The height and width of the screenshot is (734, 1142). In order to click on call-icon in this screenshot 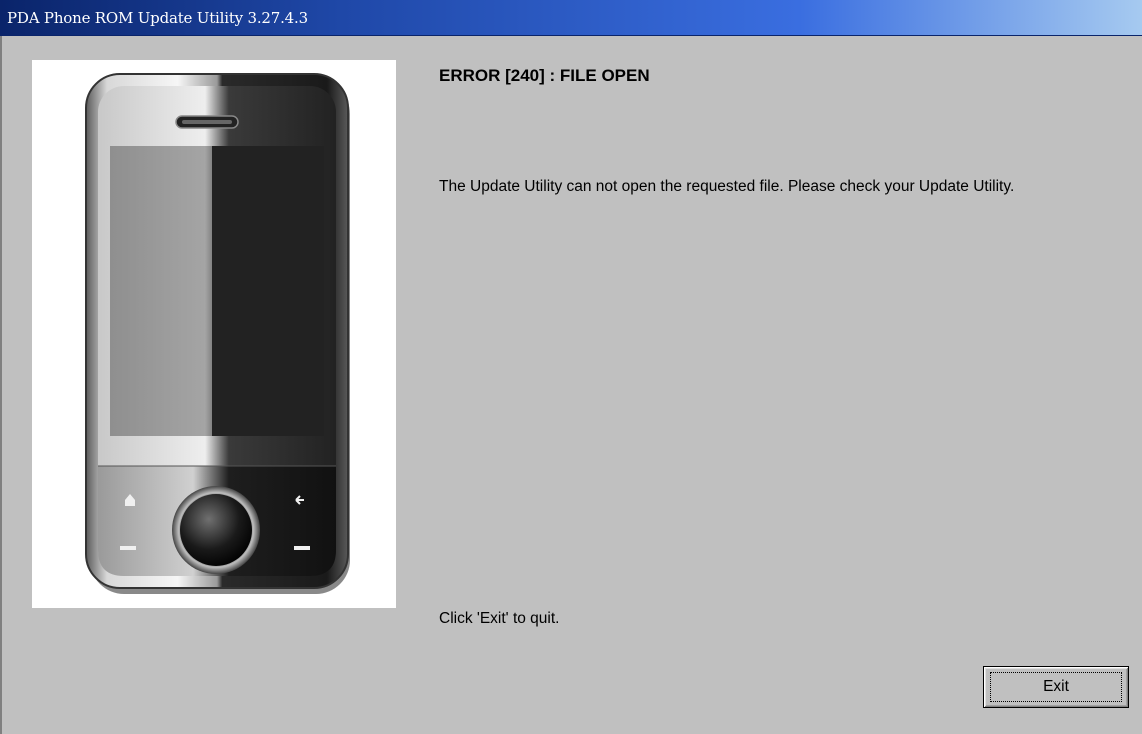, I will do `click(128, 548)`.